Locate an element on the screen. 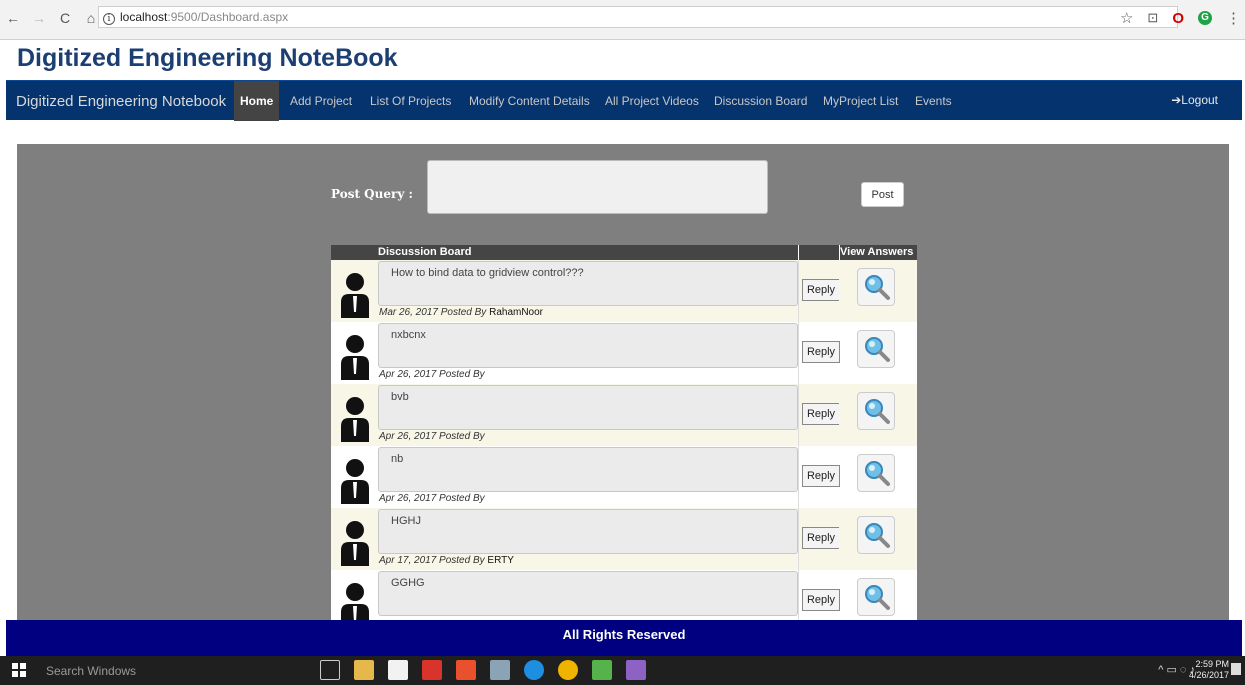 This screenshot has width=1245, height=685. url-host: localhost is located at coordinates (144, 17).